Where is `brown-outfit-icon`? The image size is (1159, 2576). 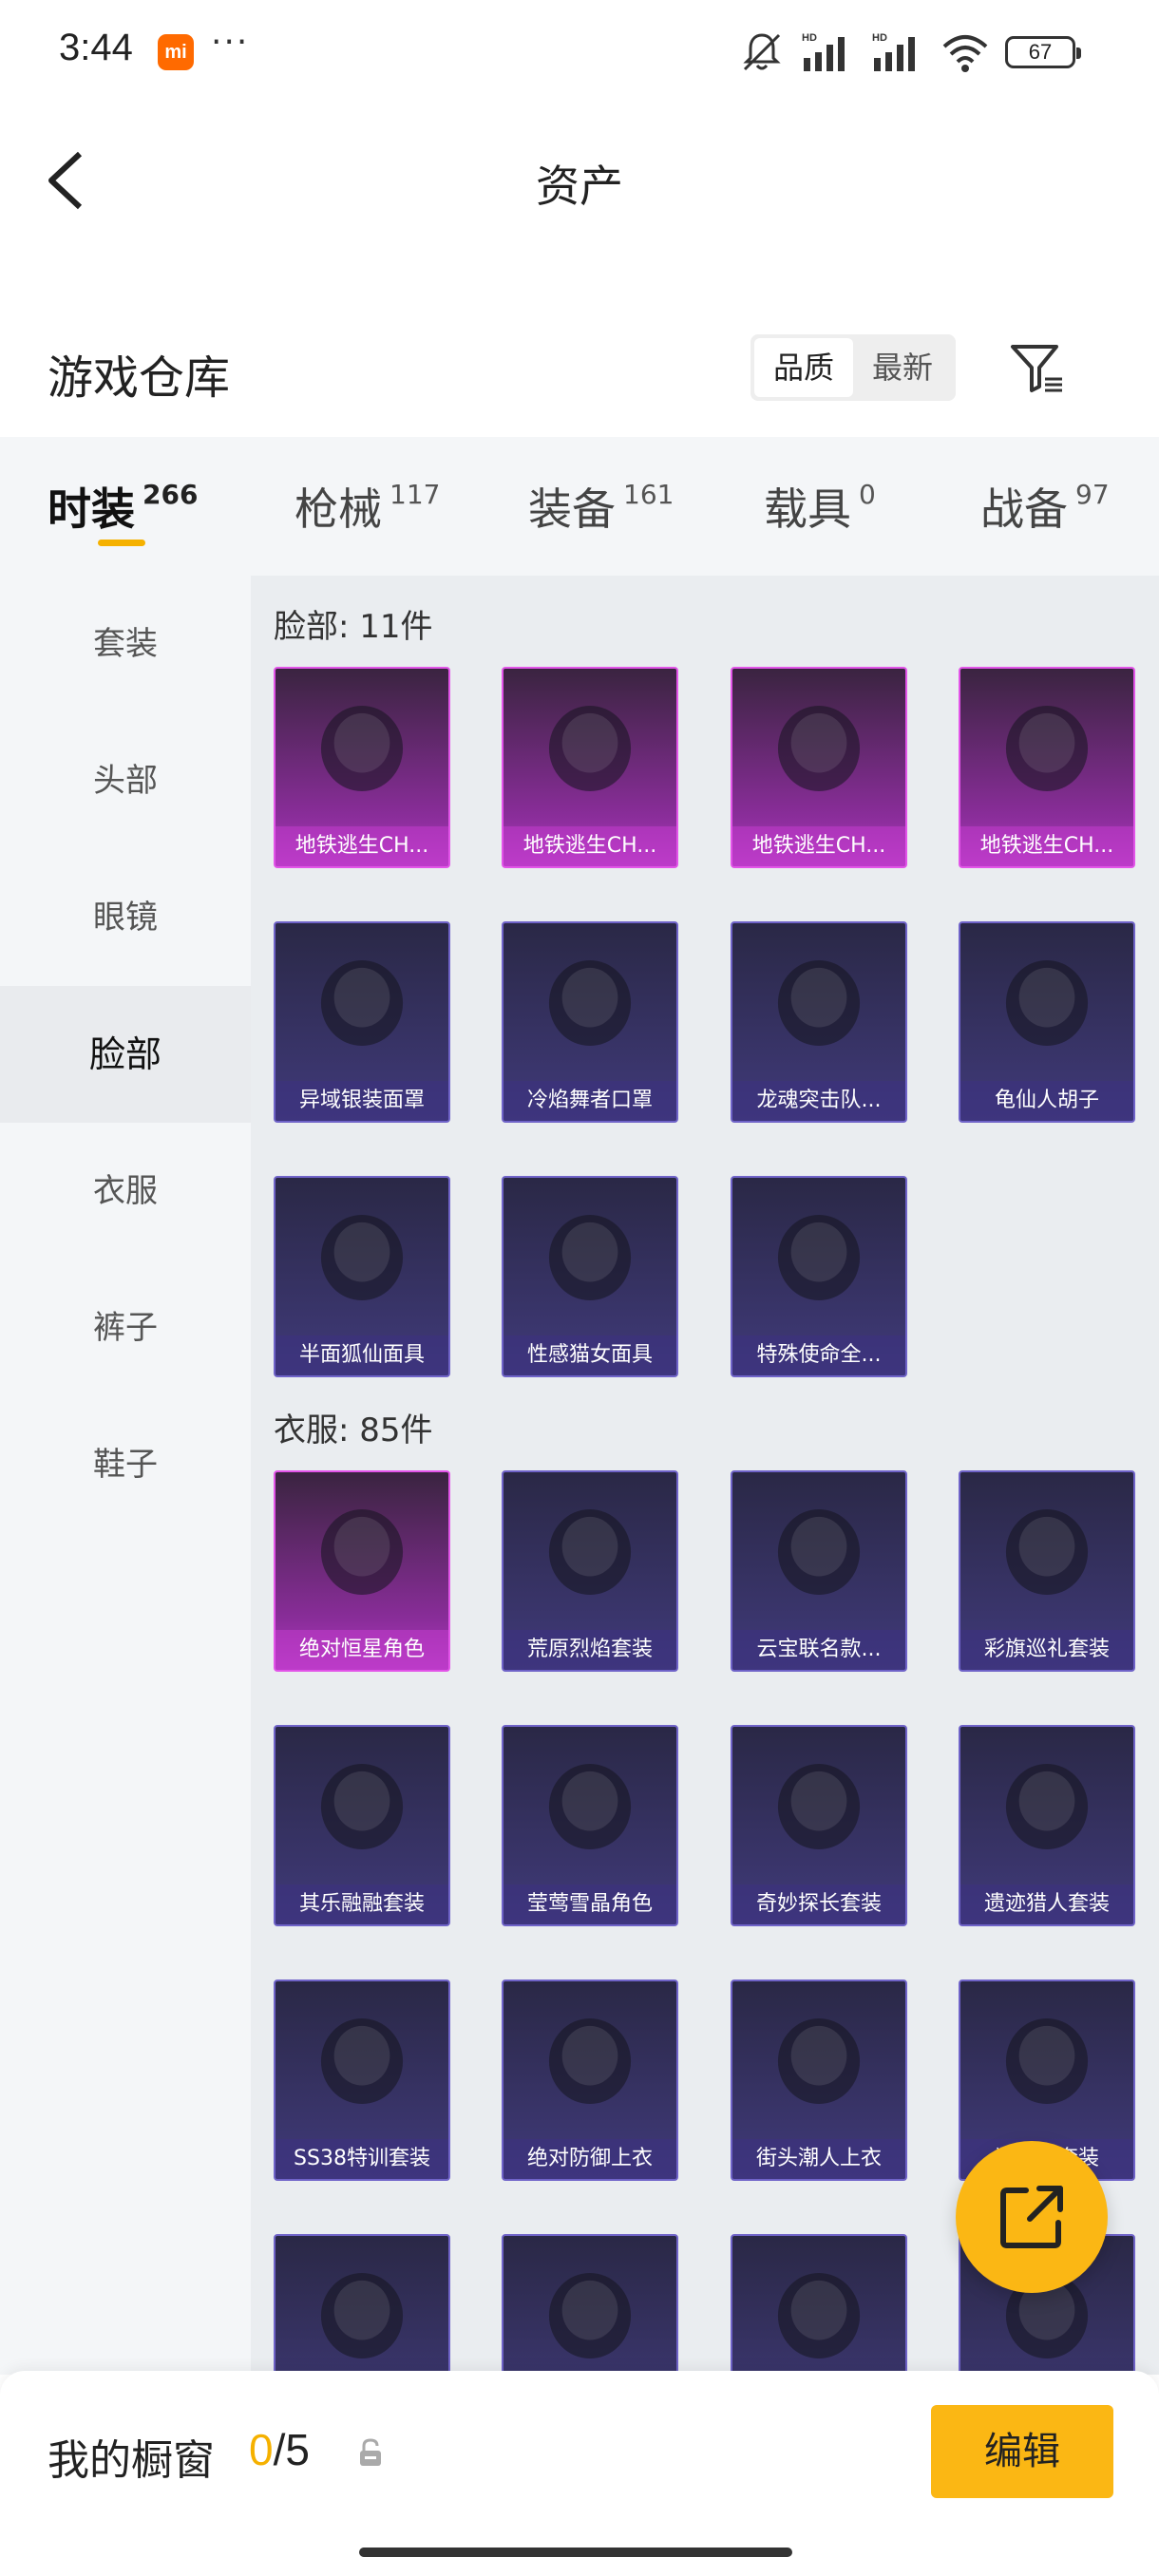
brown-outfit-icon is located at coordinates (362, 2305).